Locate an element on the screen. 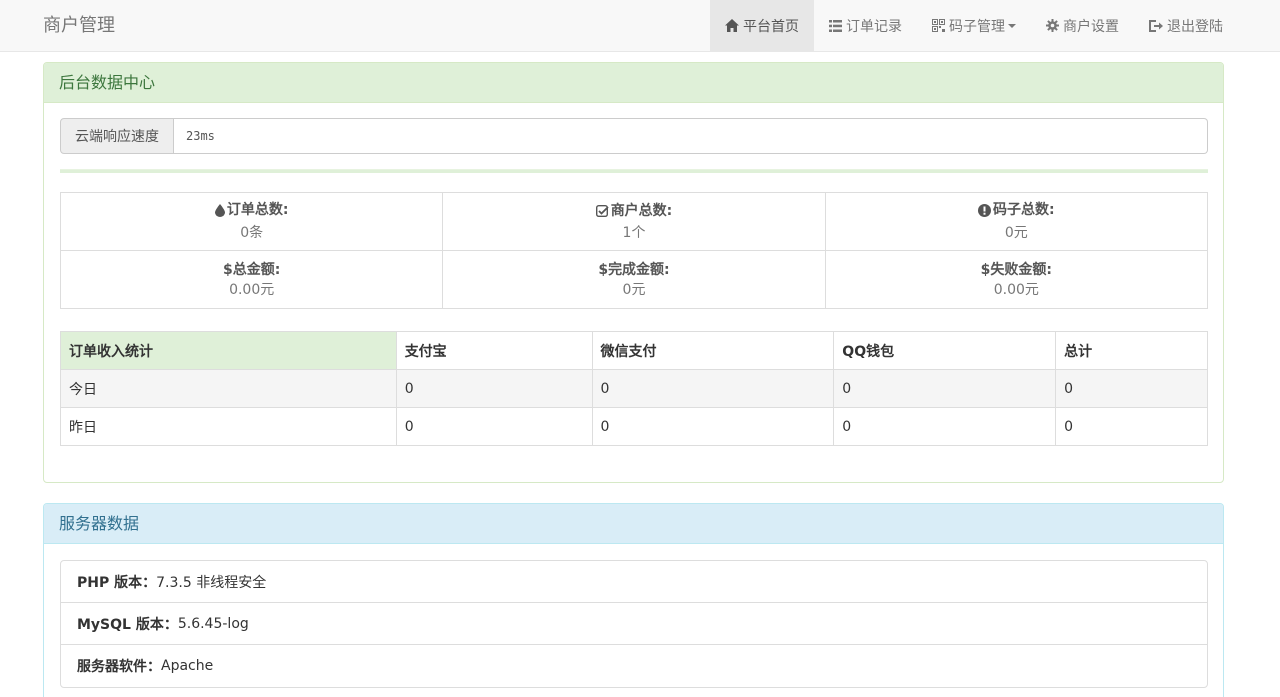 The height and width of the screenshot is (697, 1280). stat-code-count: 码子总数: 0元 is located at coordinates (1016, 221).